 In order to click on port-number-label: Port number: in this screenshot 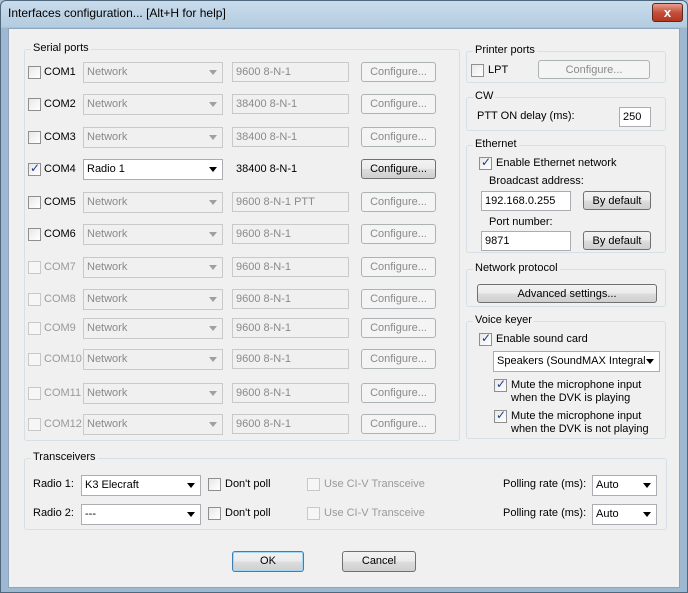, I will do `click(521, 222)`.